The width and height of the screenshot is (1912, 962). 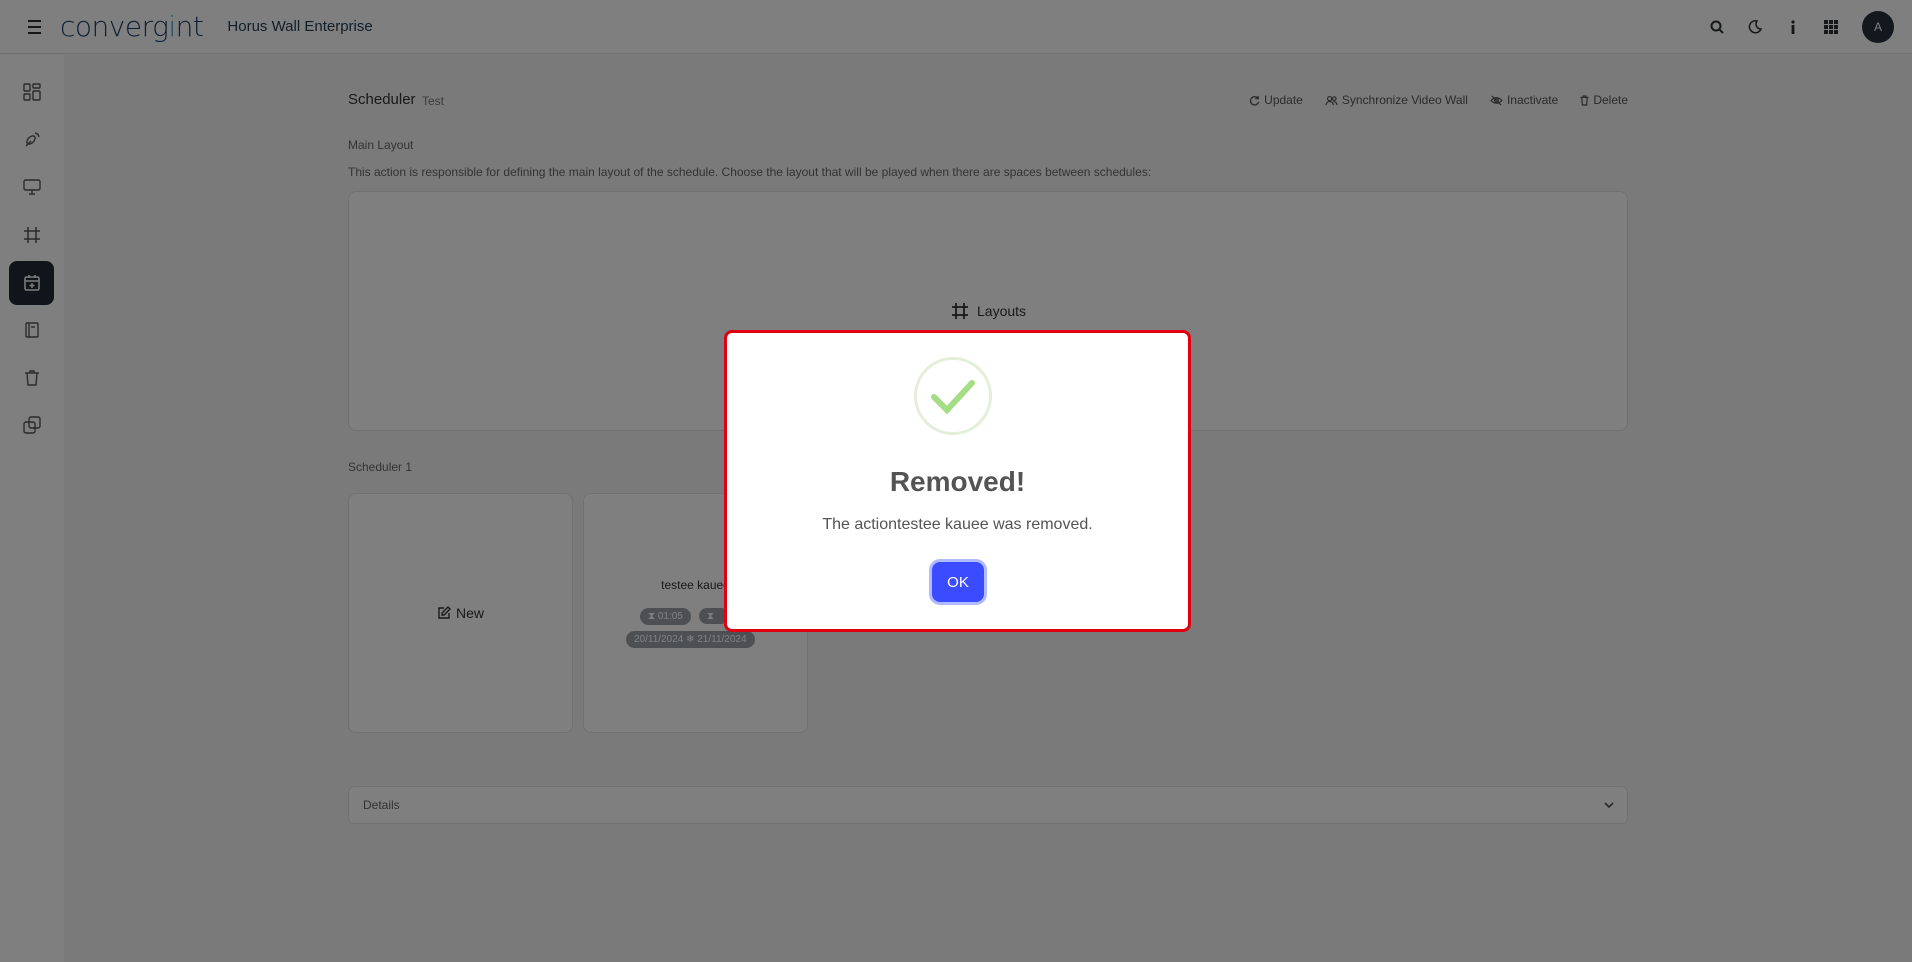 What do you see at coordinates (958, 582) in the screenshot?
I see `ok-button: OK` at bounding box center [958, 582].